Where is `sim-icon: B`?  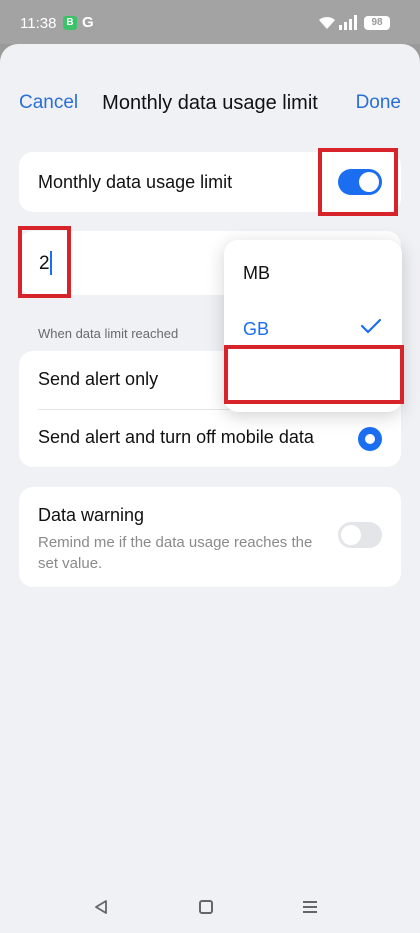
sim-icon: B is located at coordinates (70, 23).